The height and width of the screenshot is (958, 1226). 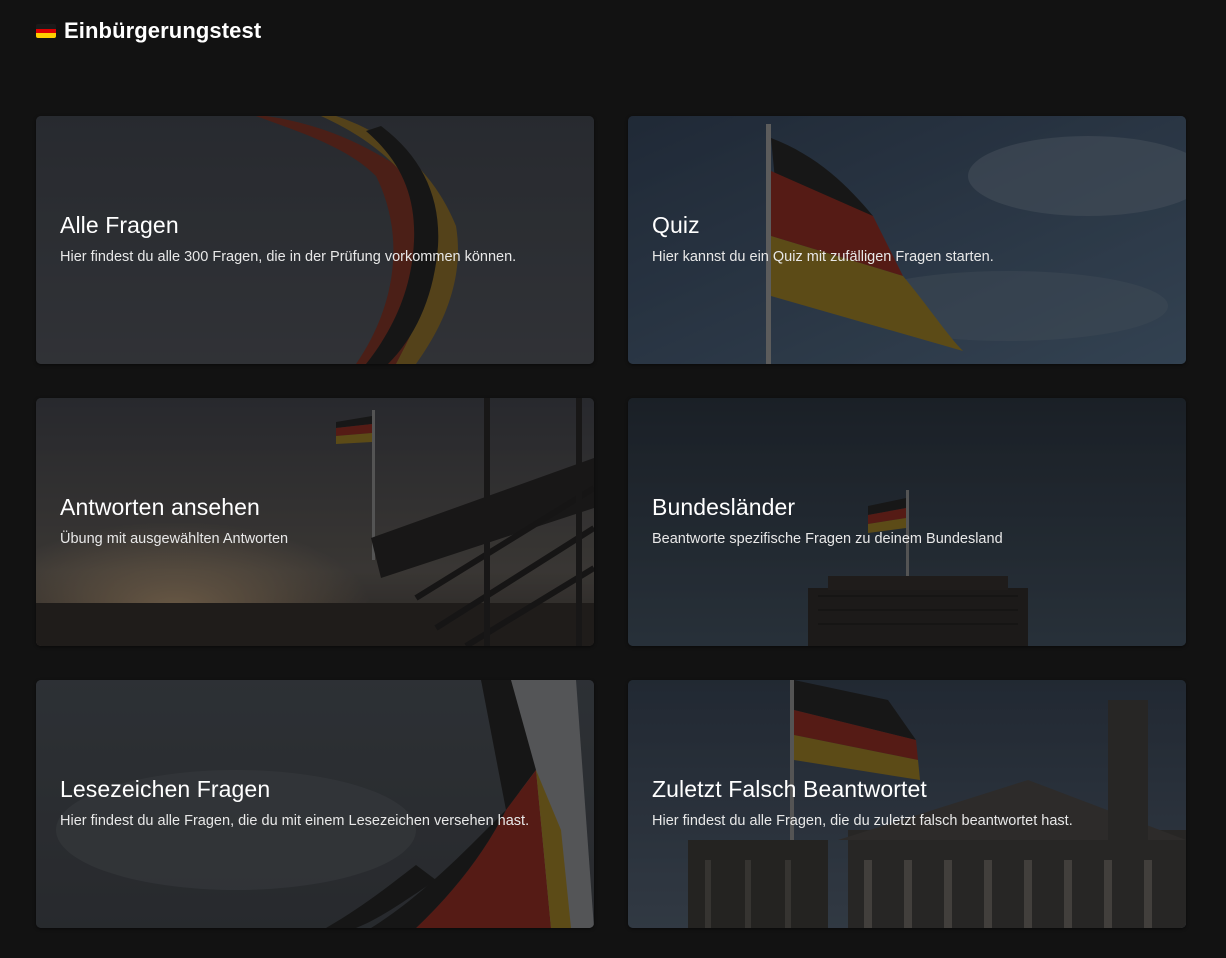 What do you see at coordinates (789, 789) in the screenshot?
I see `card-title: Zuletzt Falsch Beantwortet` at bounding box center [789, 789].